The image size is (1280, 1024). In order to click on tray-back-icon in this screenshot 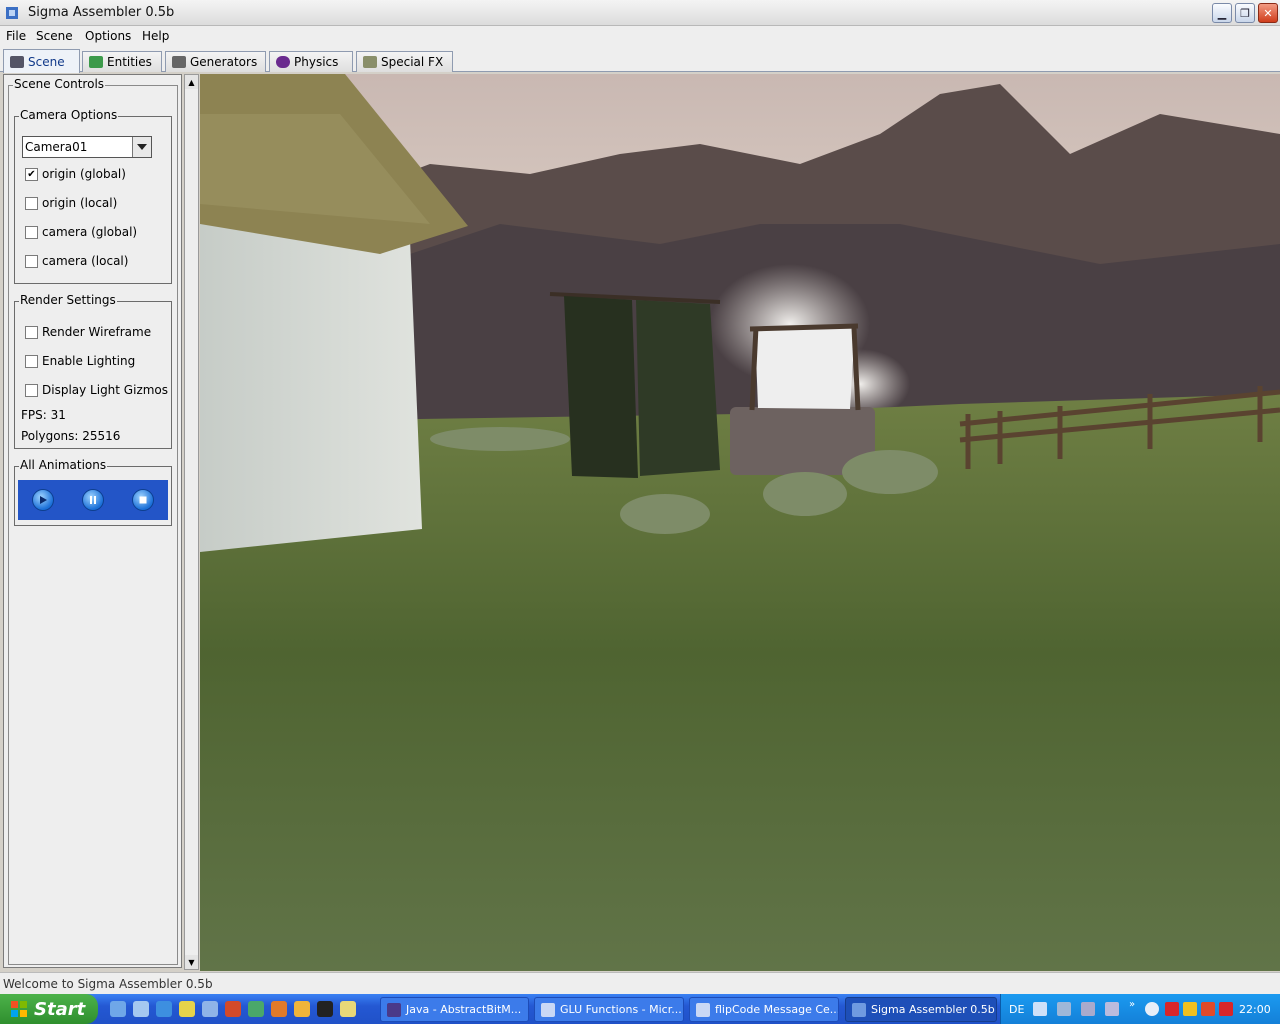, I will do `click(1152, 1009)`.